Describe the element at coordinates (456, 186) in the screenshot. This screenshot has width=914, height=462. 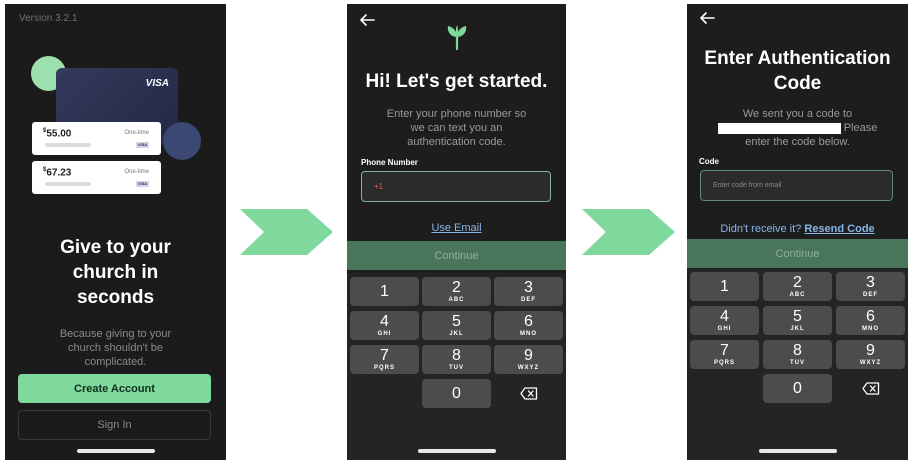
I see `phone-number-input: +1` at that location.